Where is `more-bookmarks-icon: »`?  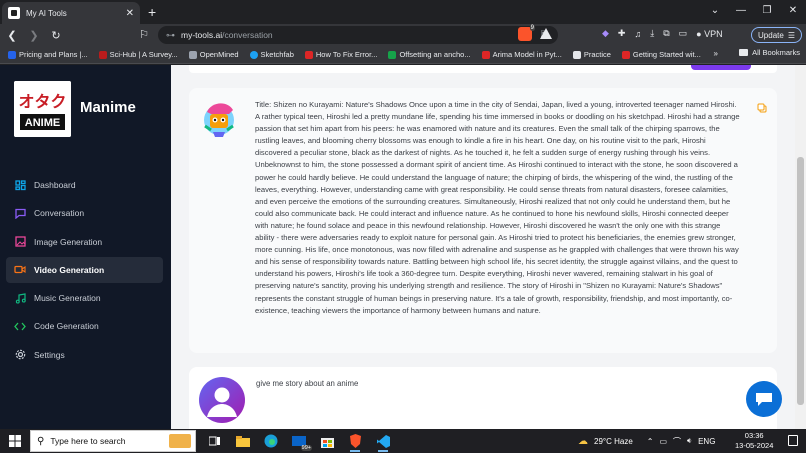 more-bookmarks-icon: » is located at coordinates (716, 53).